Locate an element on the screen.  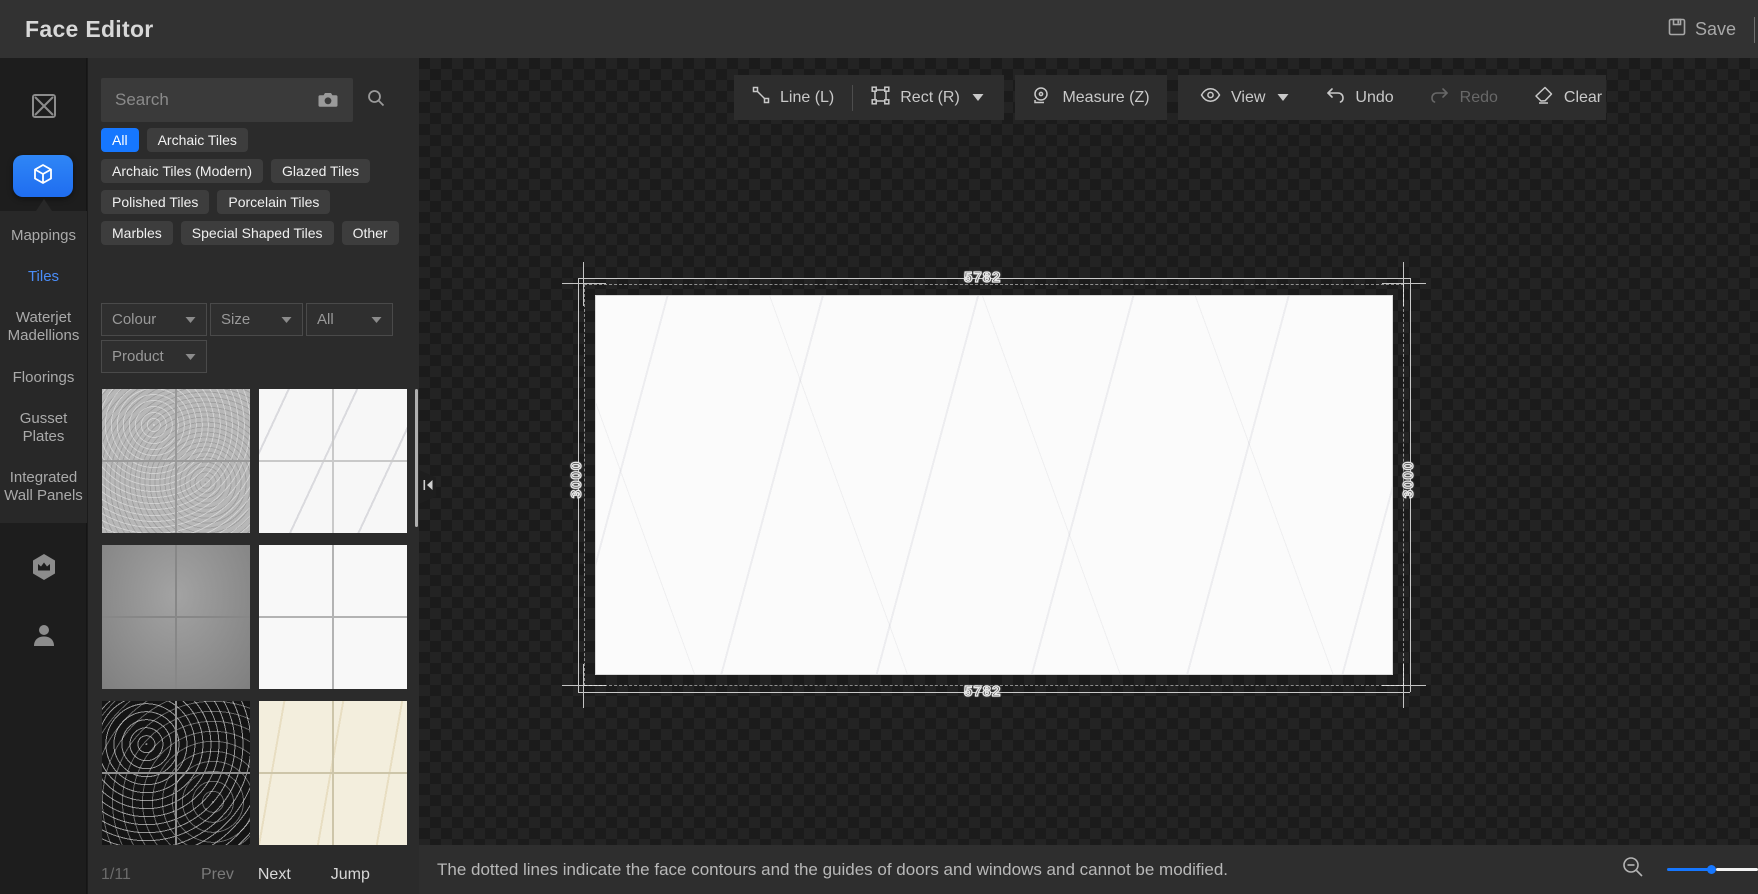
zoom-slider-handle is located at coordinates (1711, 869).